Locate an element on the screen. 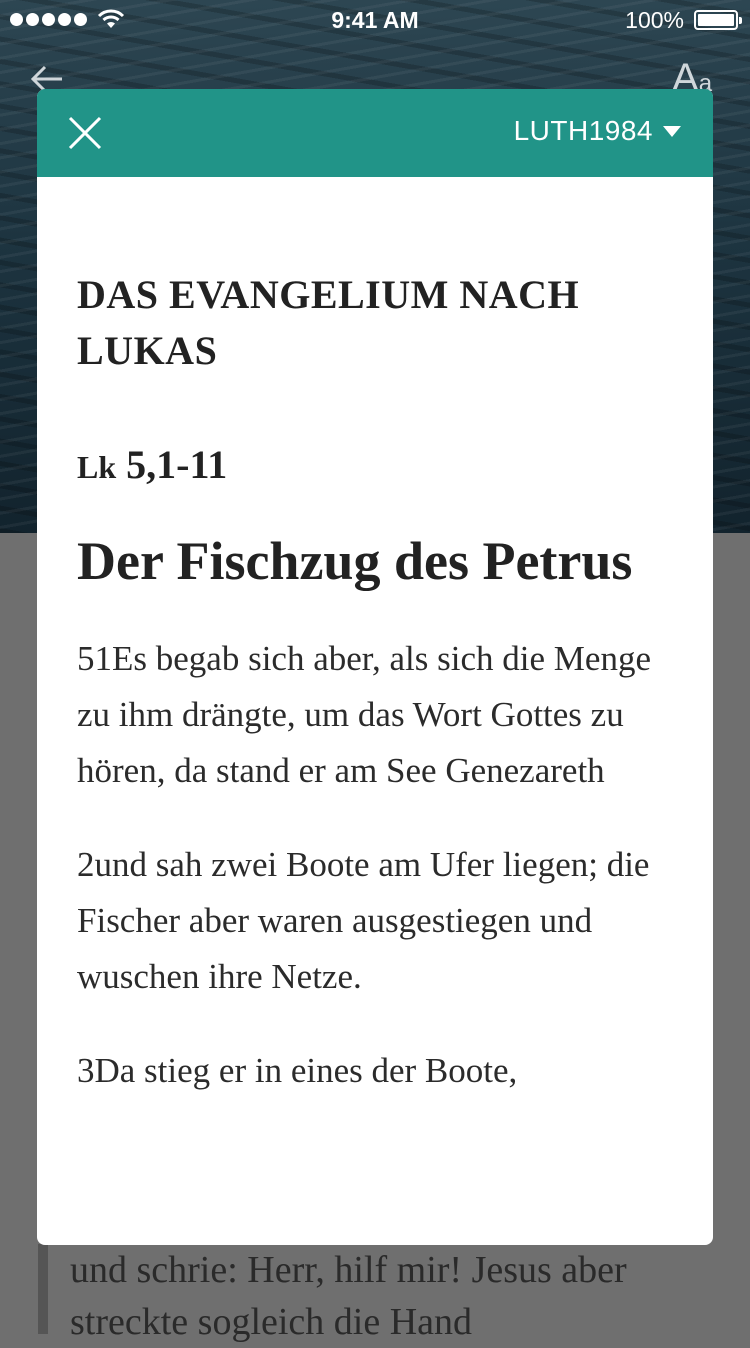 The width and height of the screenshot is (750, 1348). reference-range: 5,1-11 is located at coordinates (177, 464).